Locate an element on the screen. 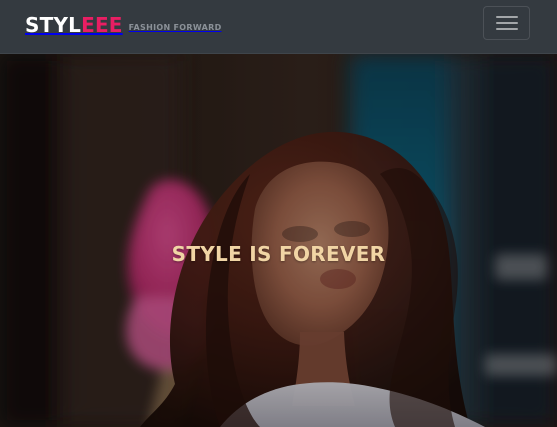  brand-wordmark: STYLEEE is located at coordinates (74, 25).